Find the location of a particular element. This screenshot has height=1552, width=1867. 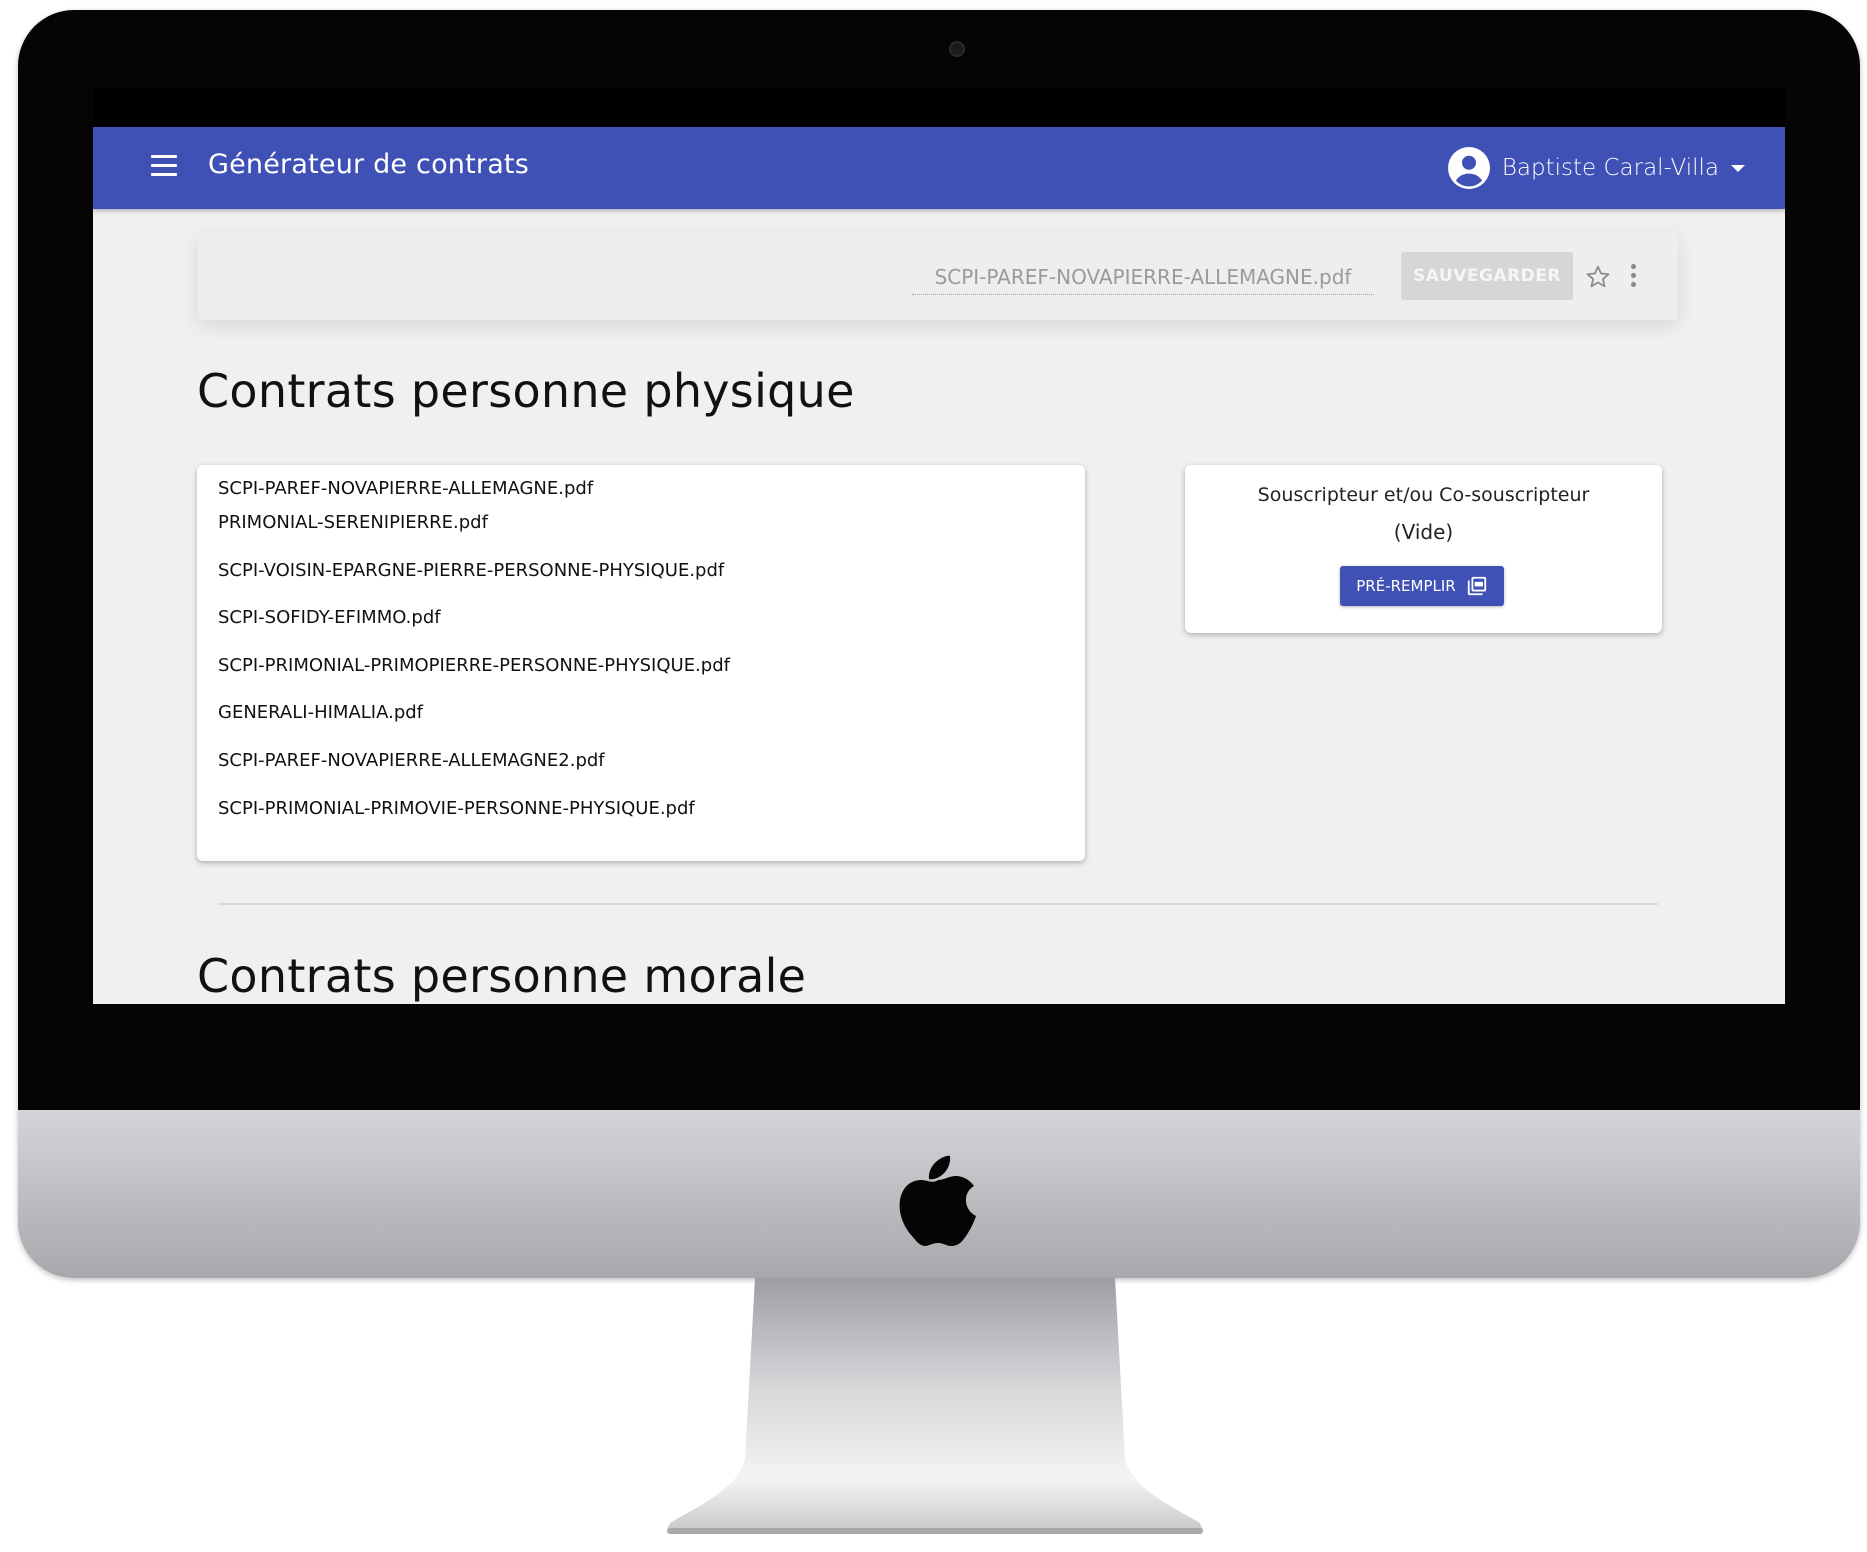

apple-logo-icon is located at coordinates (937, 1200).